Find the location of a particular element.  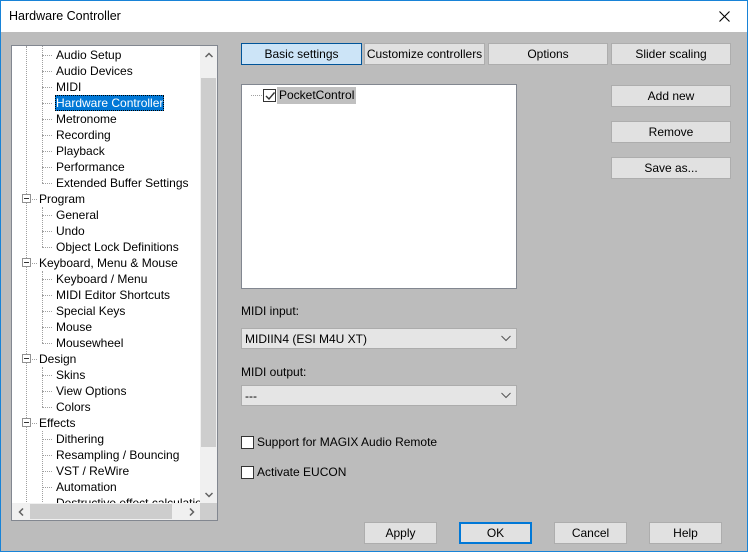

tree-item: View Options is located at coordinates (91, 391).